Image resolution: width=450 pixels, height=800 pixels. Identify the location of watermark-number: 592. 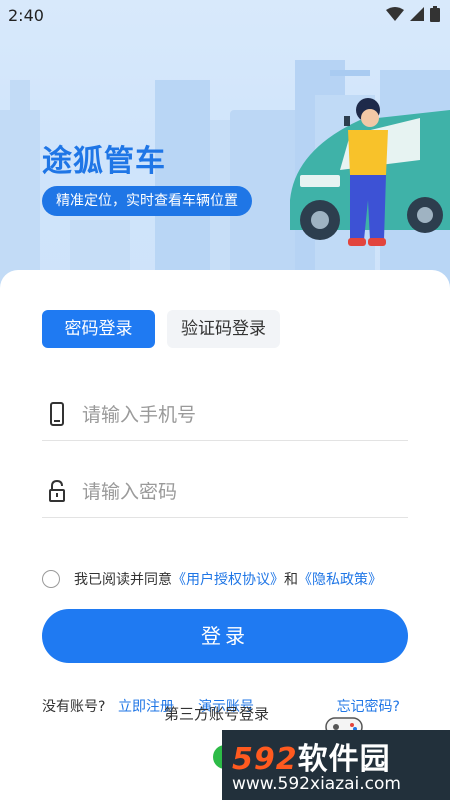
(265, 759).